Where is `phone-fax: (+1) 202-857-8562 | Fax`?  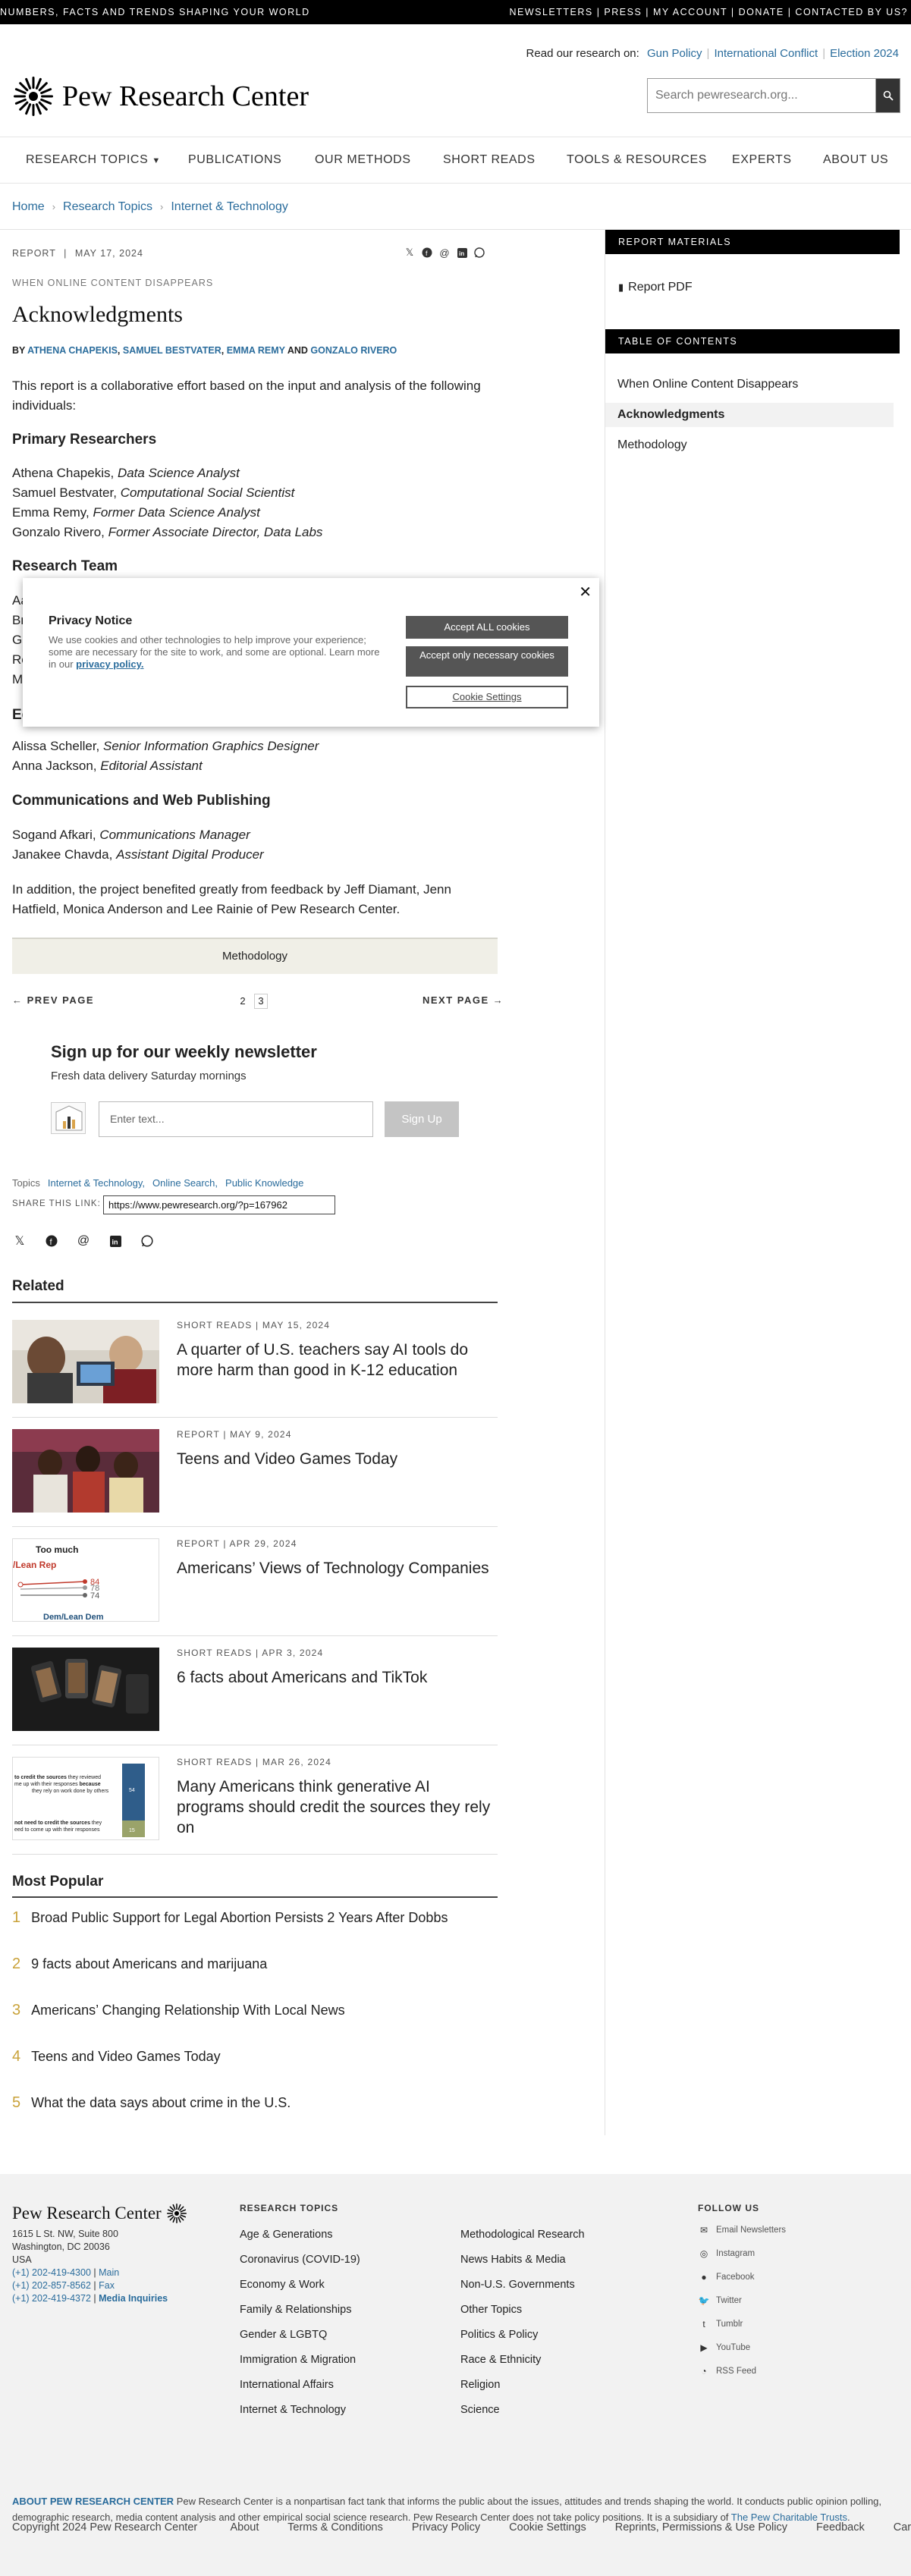
phone-fax: (+1) 202-857-8562 | Fax is located at coordinates (63, 2285).